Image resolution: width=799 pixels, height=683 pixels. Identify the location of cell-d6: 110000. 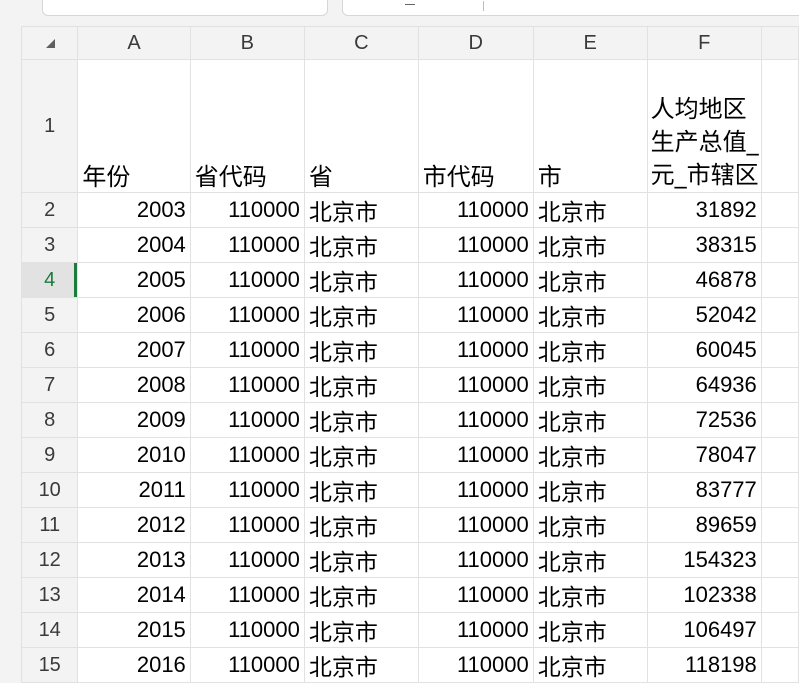
(475, 350).